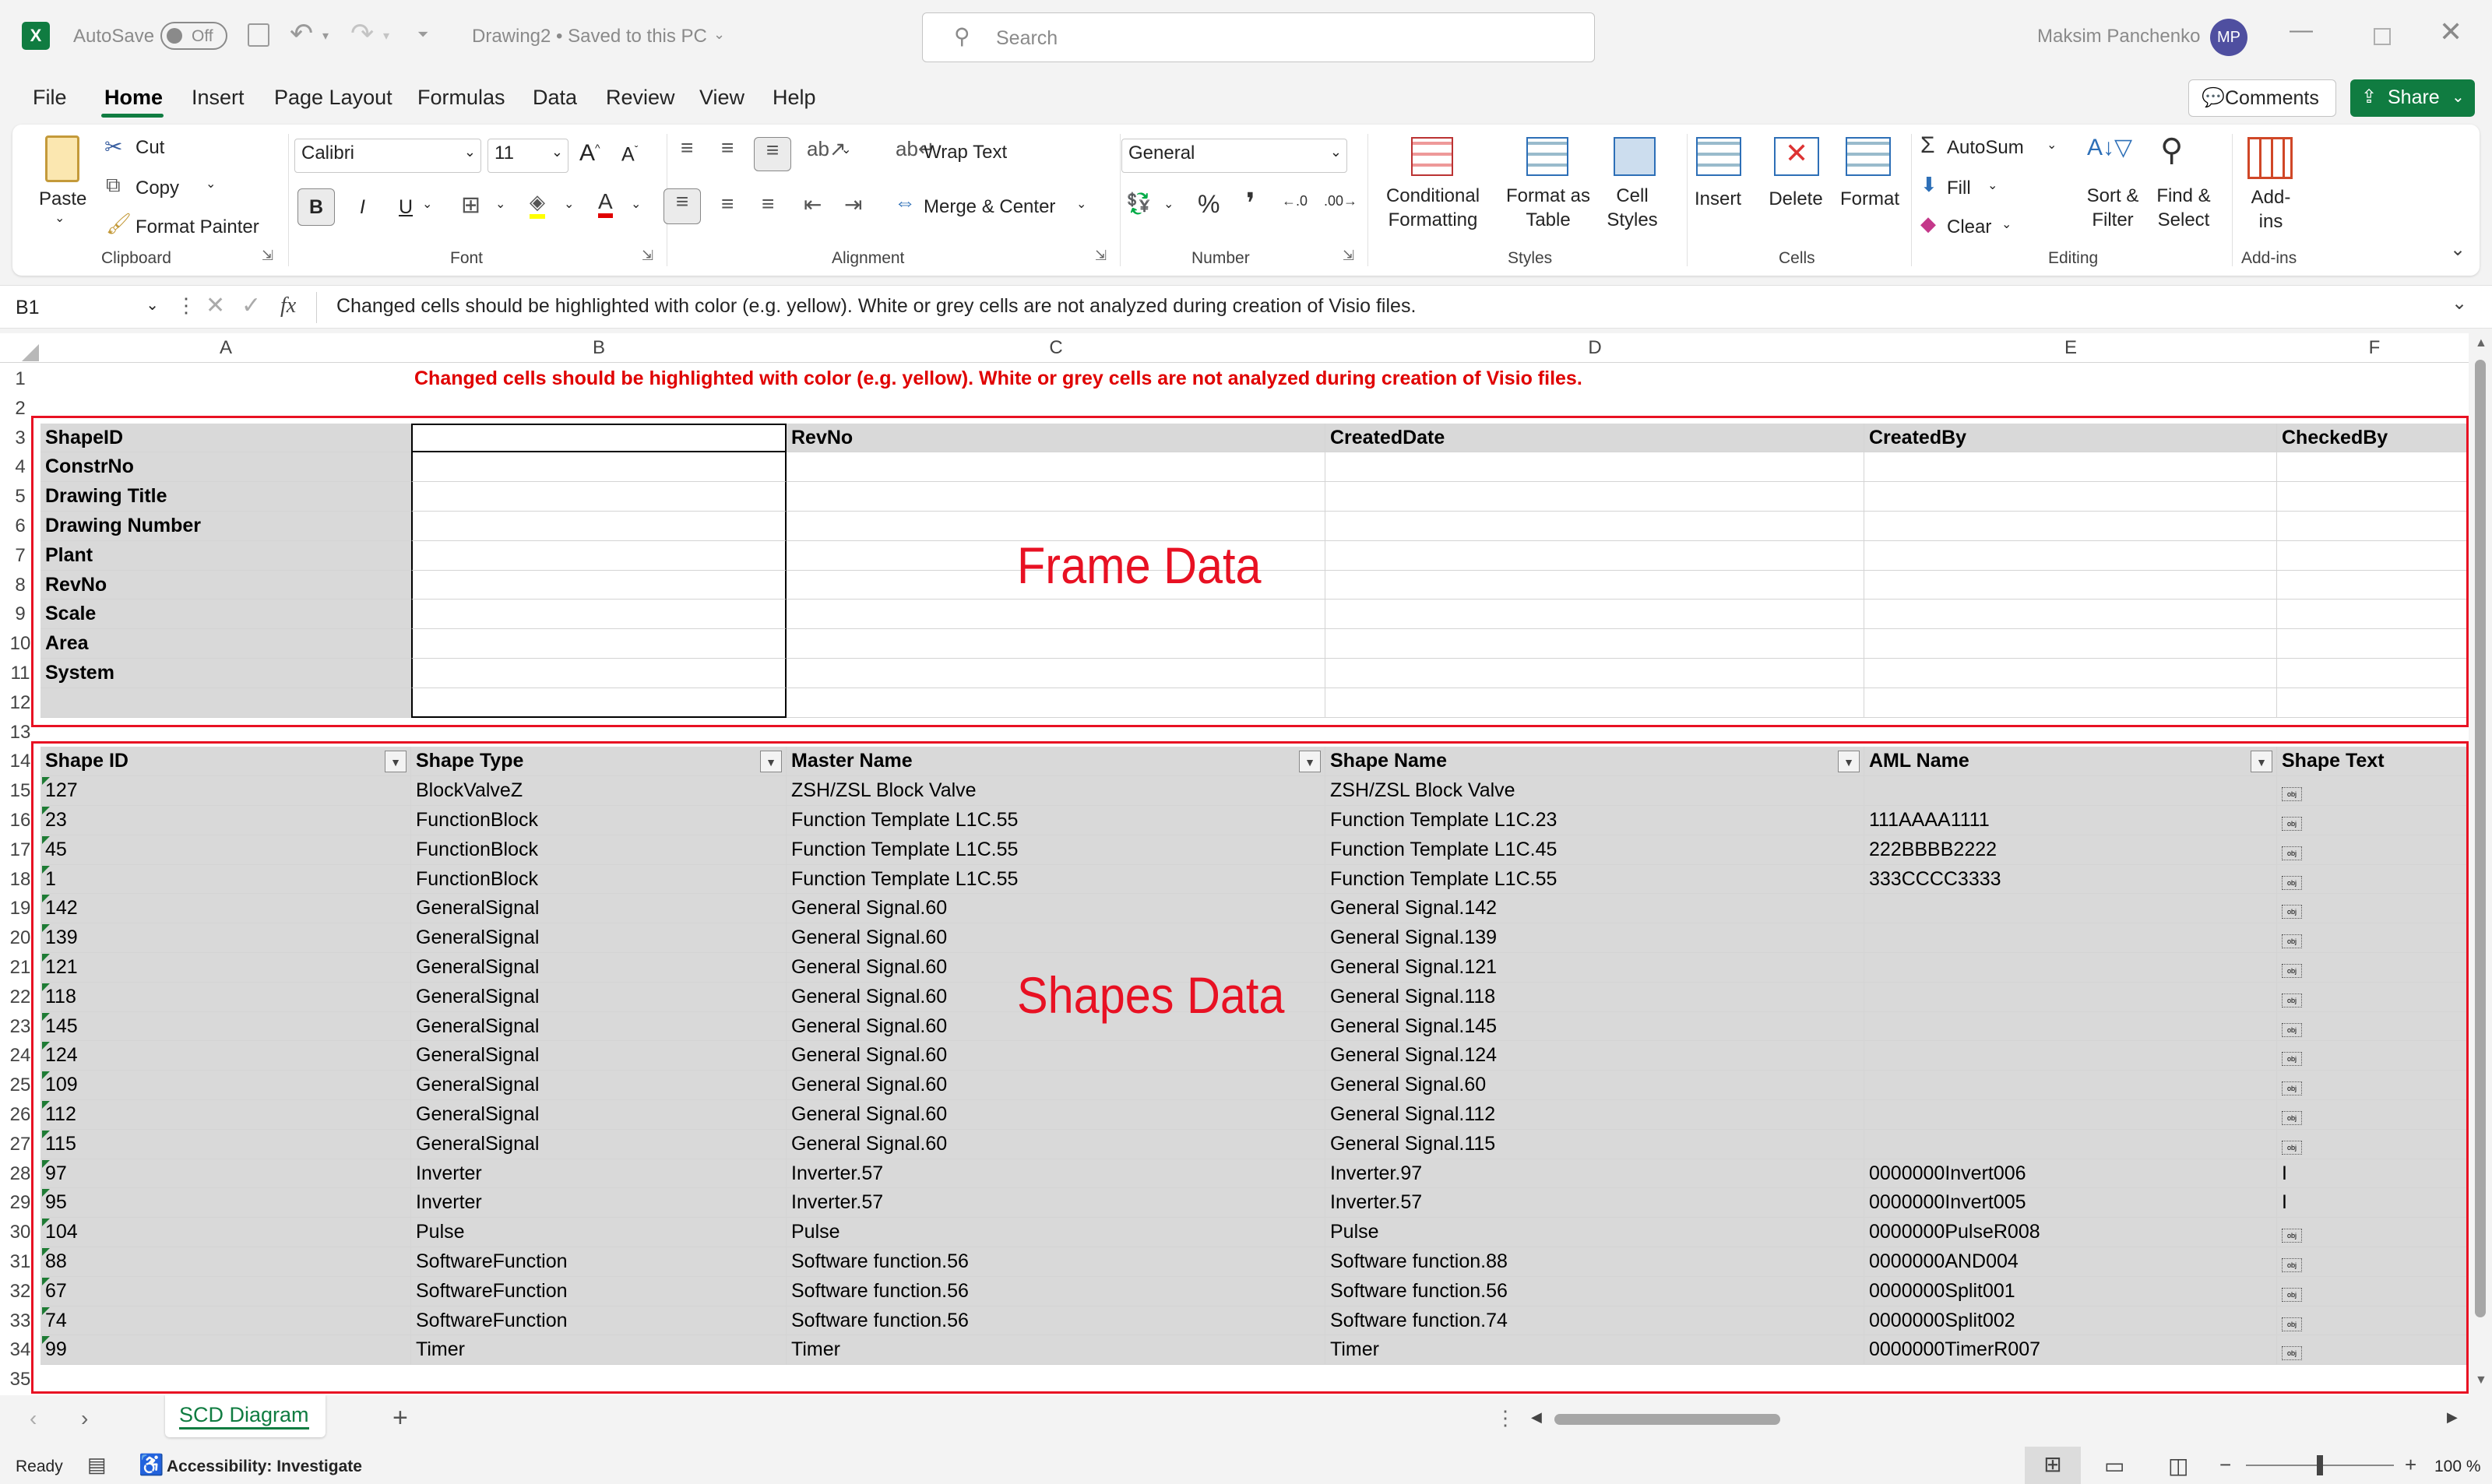 This screenshot has height=1484, width=2492. Describe the element at coordinates (1548, 208) in the screenshot. I see `format-as-table-button: Format as Table` at that location.